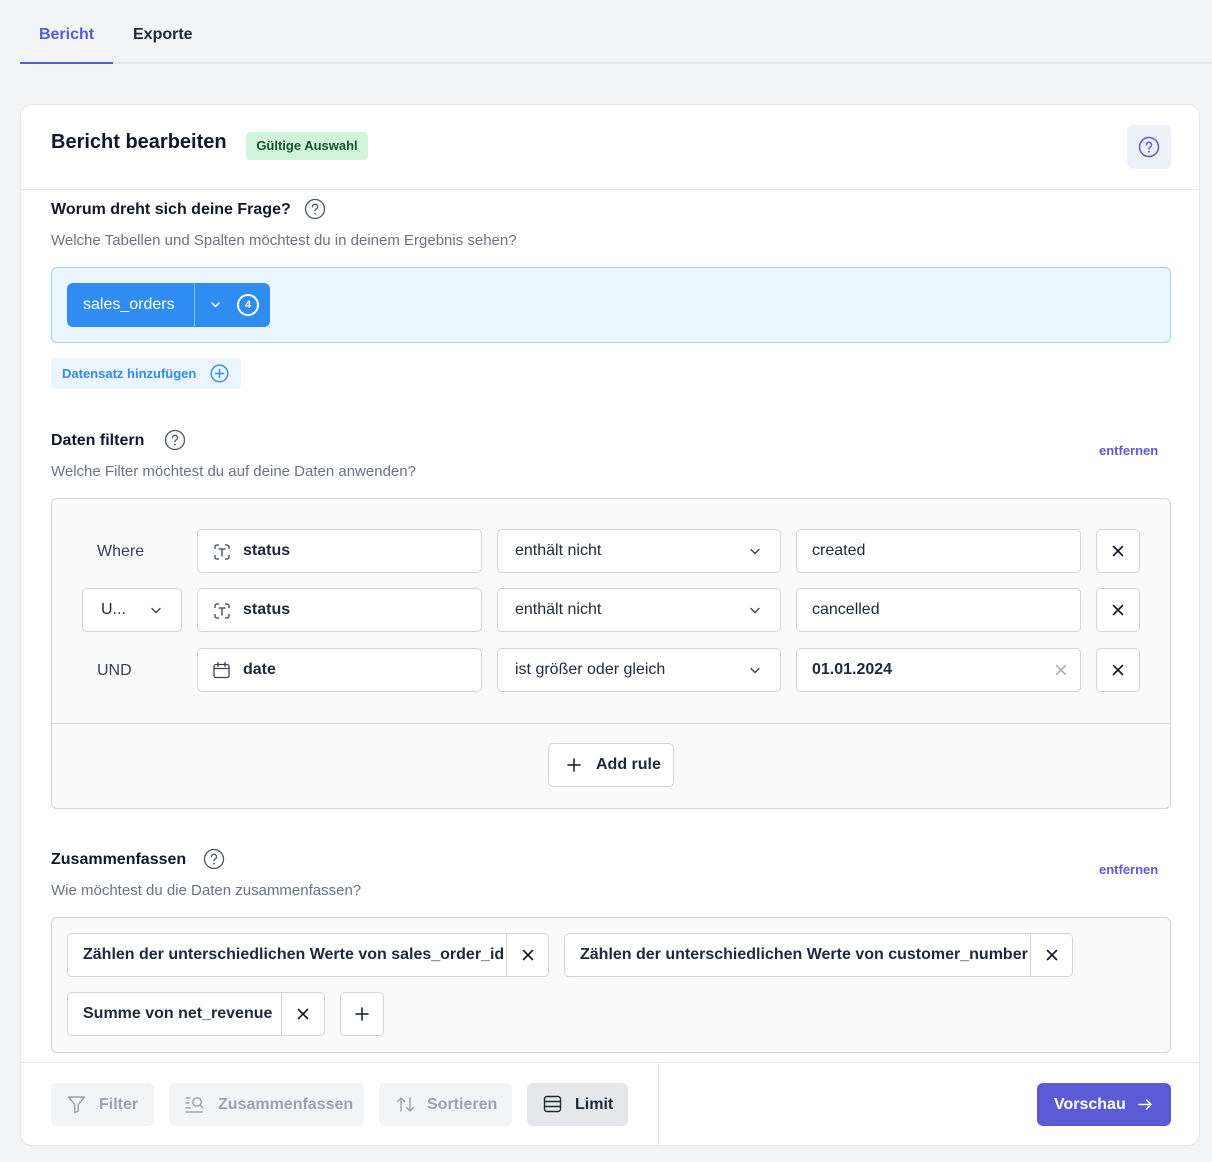  I want to click on question-title: Worum dreht sich deine Frage?, so click(171, 209).